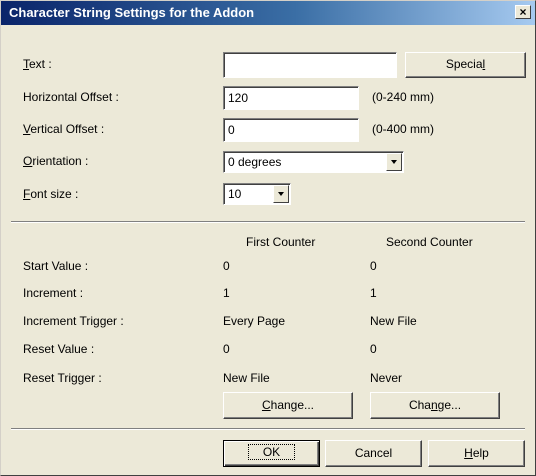 This screenshot has height=476, width=536. Describe the element at coordinates (281, 242) in the screenshot. I see `first-counter-header: First Counter` at that location.